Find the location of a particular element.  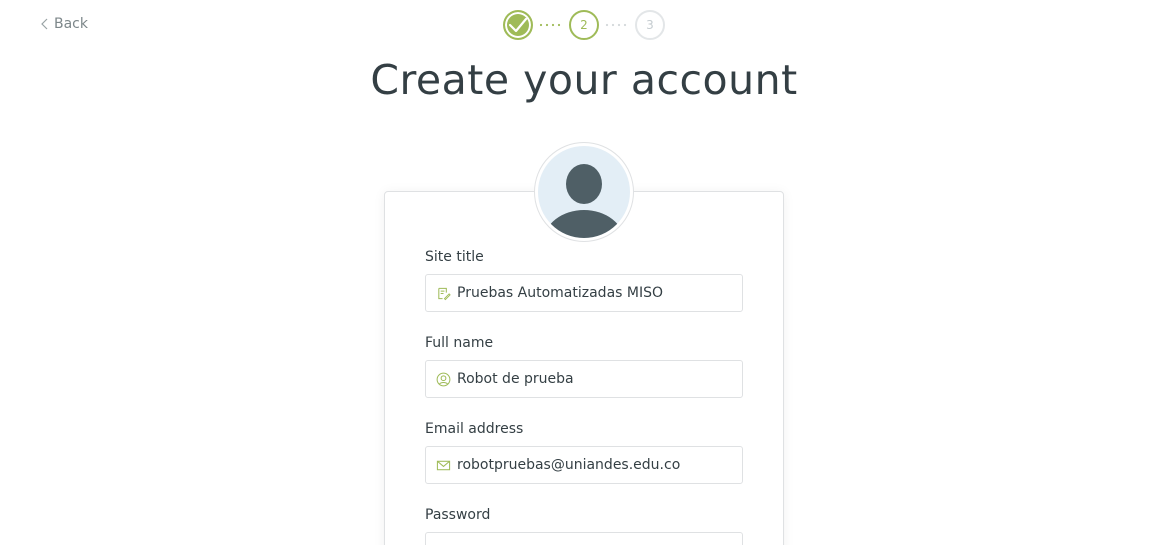

step-1-complete is located at coordinates (518, 25).